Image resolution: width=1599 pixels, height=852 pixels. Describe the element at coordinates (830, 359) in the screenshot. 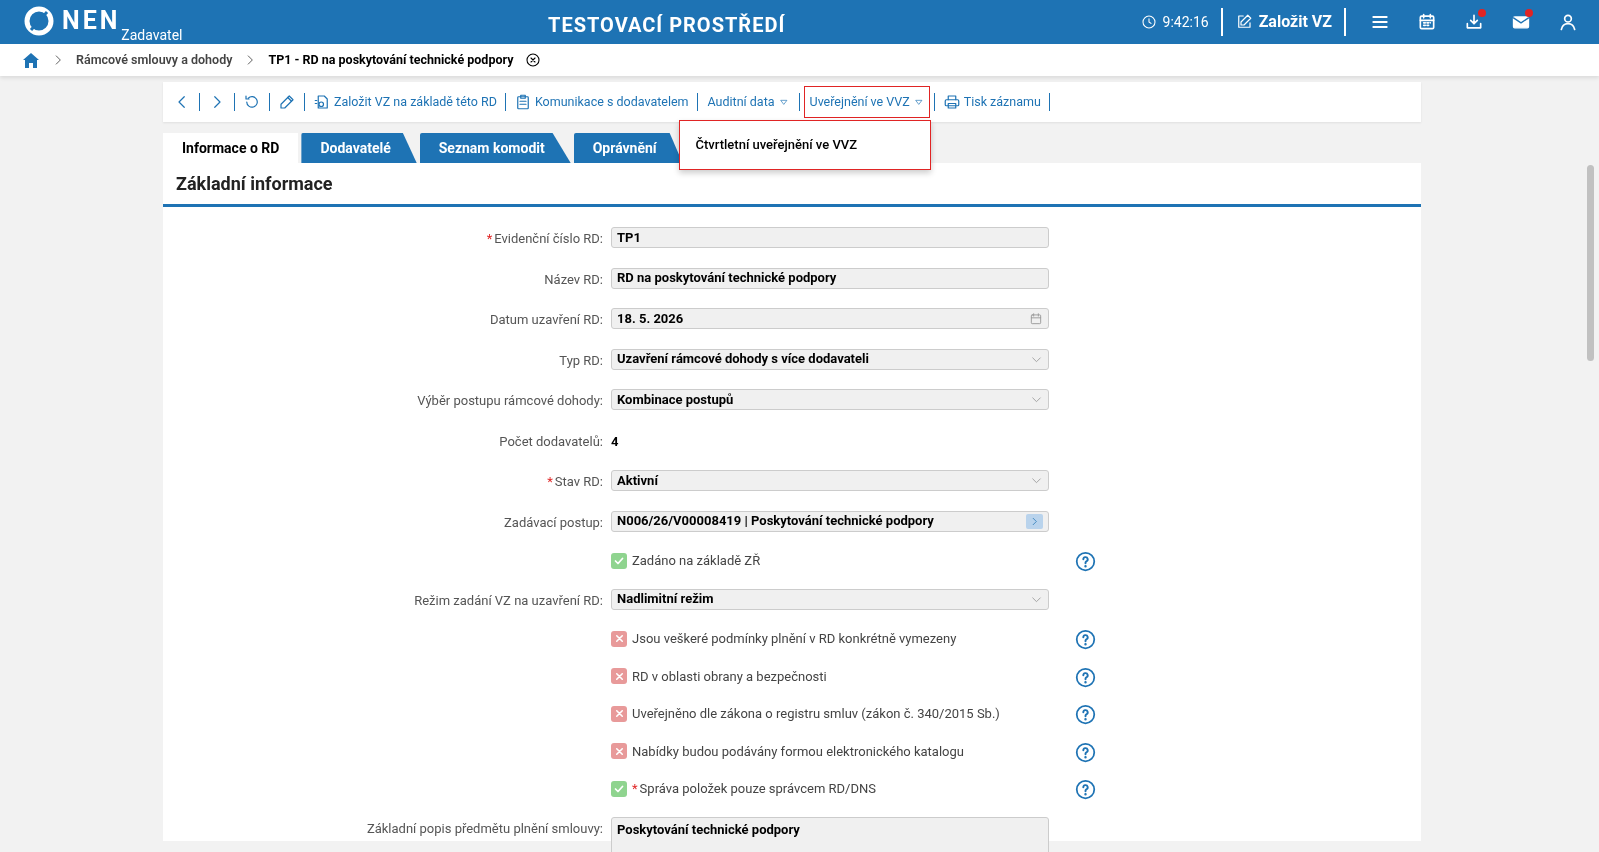

I see `select-field: Uzavření rámcové dohody s více dodavateli` at that location.